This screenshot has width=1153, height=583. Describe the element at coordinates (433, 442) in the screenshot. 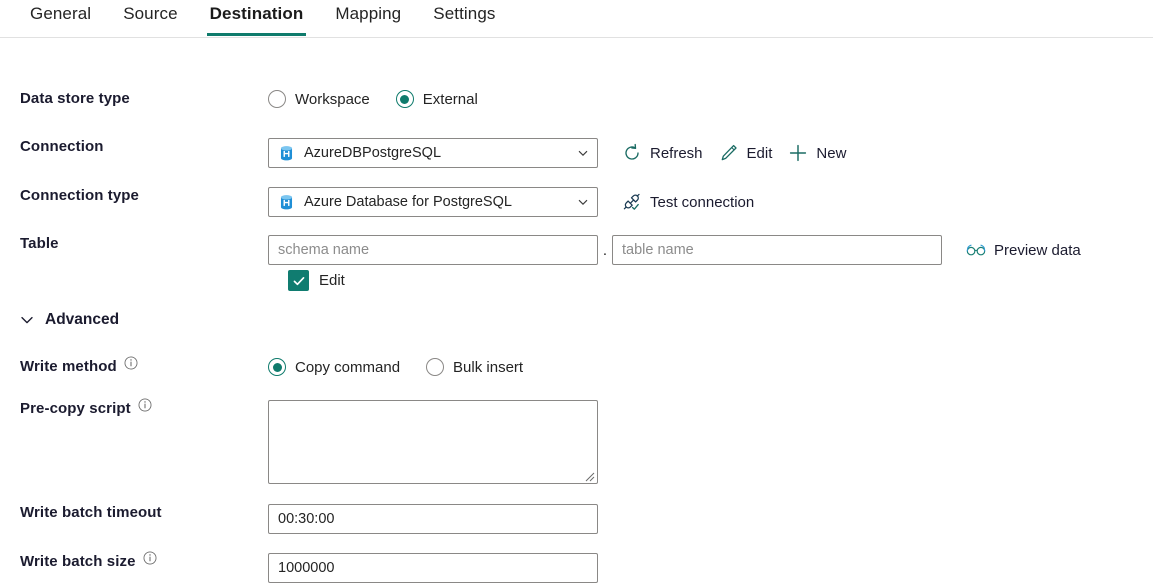

I see `pre-copy-script-textarea` at that location.